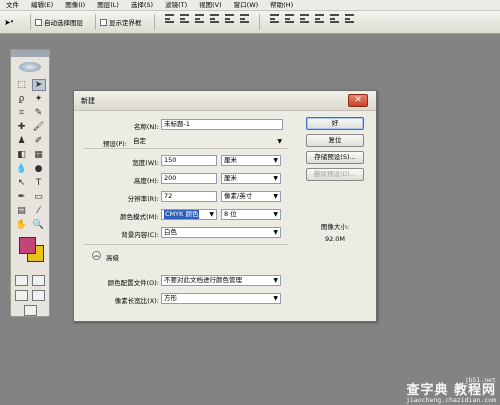 The width and height of the screenshot is (500, 405). I want to click on color-mode-value: CMYK 颜色, so click(182, 214).